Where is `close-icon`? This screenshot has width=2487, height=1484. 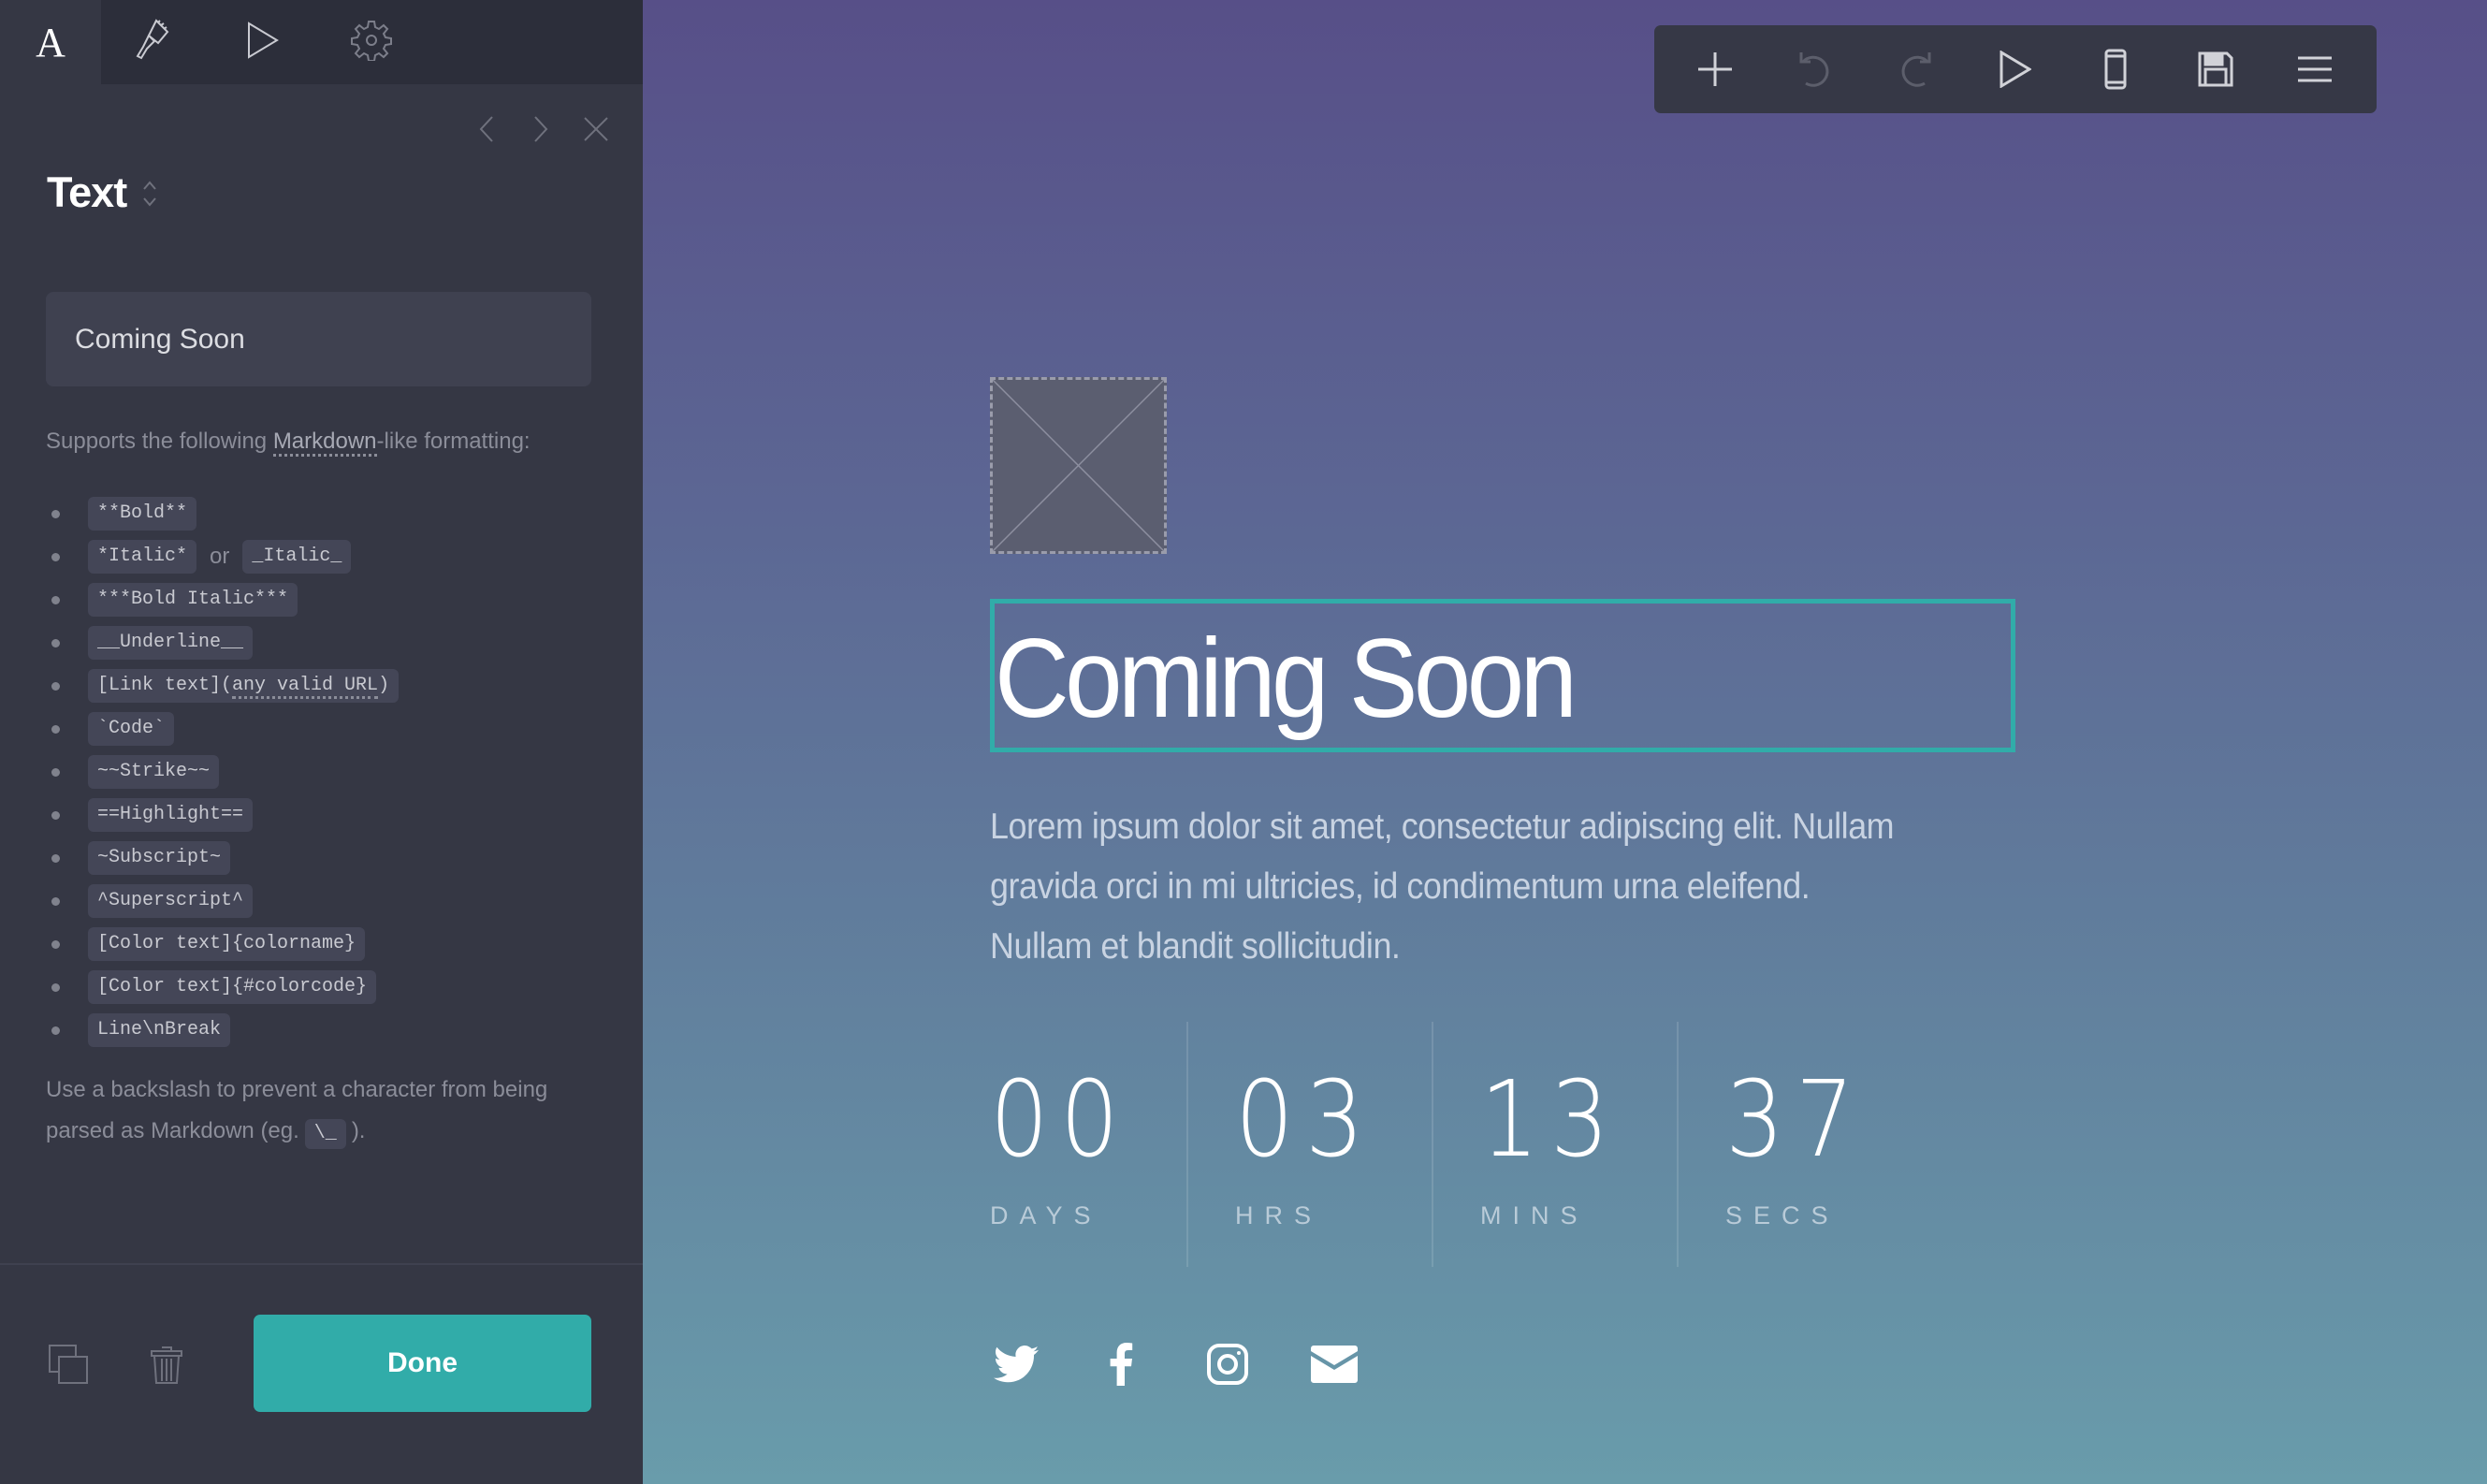 close-icon is located at coordinates (596, 129).